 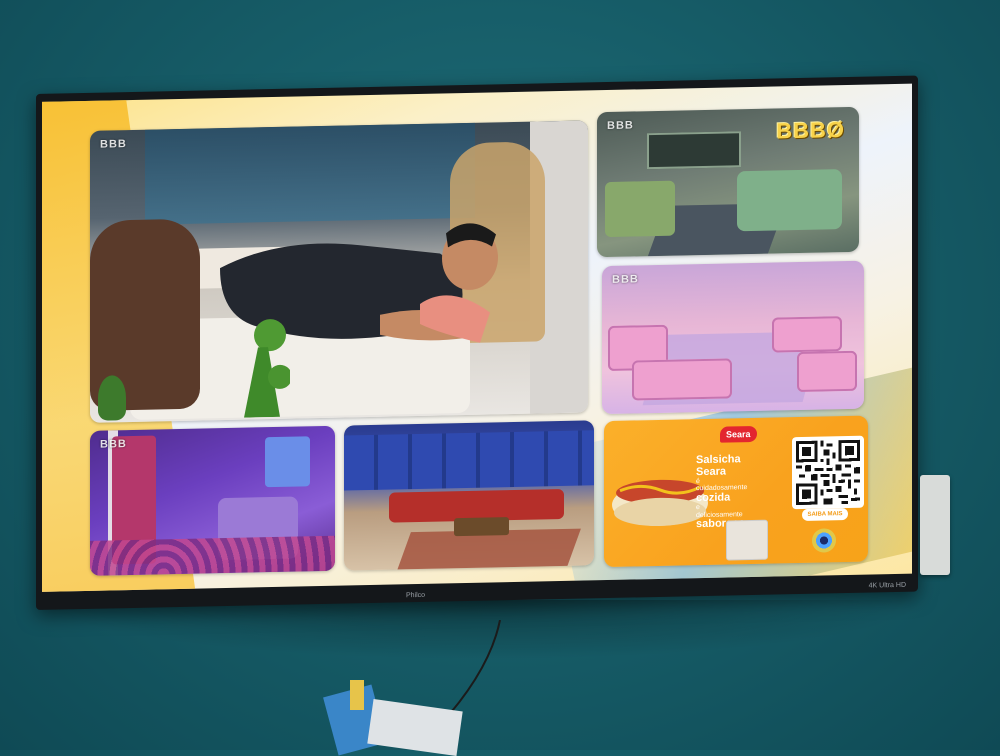 I want to click on blue-window, so click(x=287, y=462).